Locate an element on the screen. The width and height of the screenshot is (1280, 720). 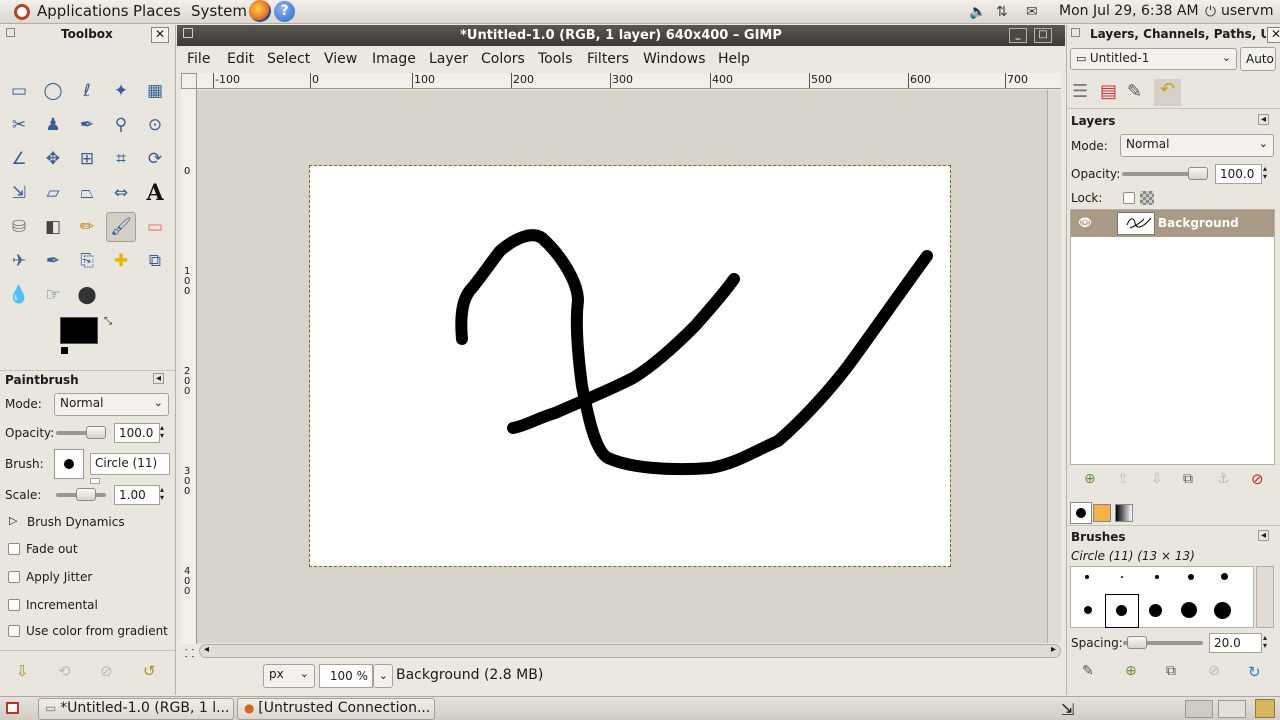
image-select: ▭ Untitled-1 ⌄ is located at coordinates (1153, 59).